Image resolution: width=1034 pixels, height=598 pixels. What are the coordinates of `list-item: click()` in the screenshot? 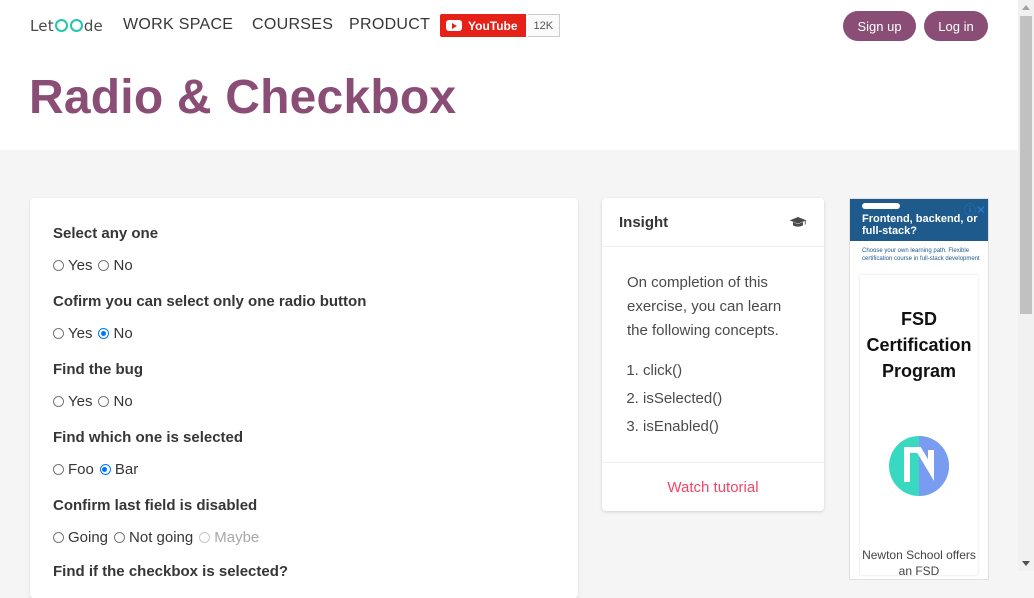 It's located at (721, 371).